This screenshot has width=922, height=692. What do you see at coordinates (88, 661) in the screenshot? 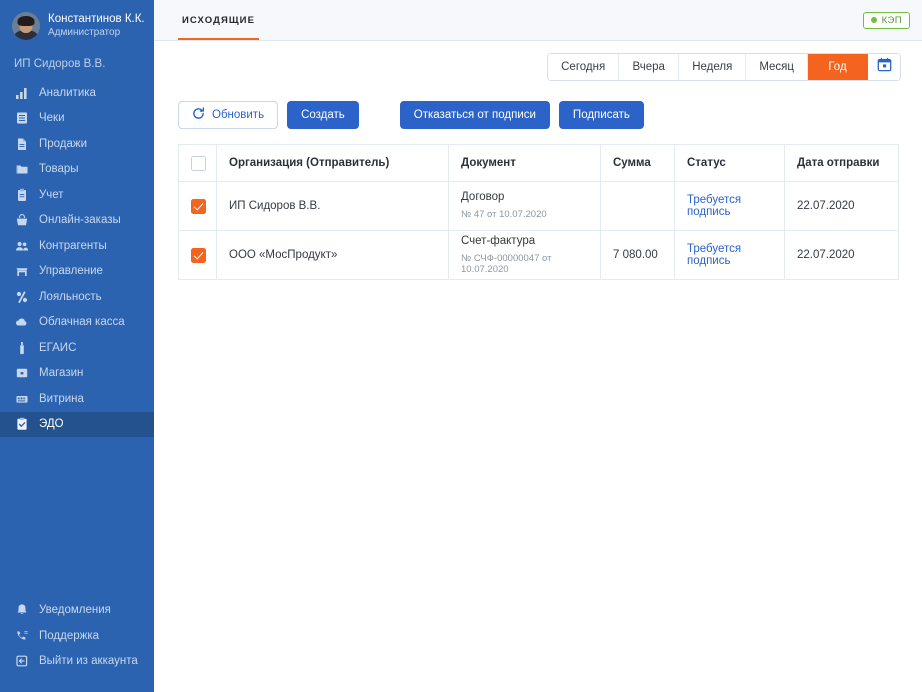
I see `sidebar-item-label: Выйти из аккаунта` at bounding box center [88, 661].